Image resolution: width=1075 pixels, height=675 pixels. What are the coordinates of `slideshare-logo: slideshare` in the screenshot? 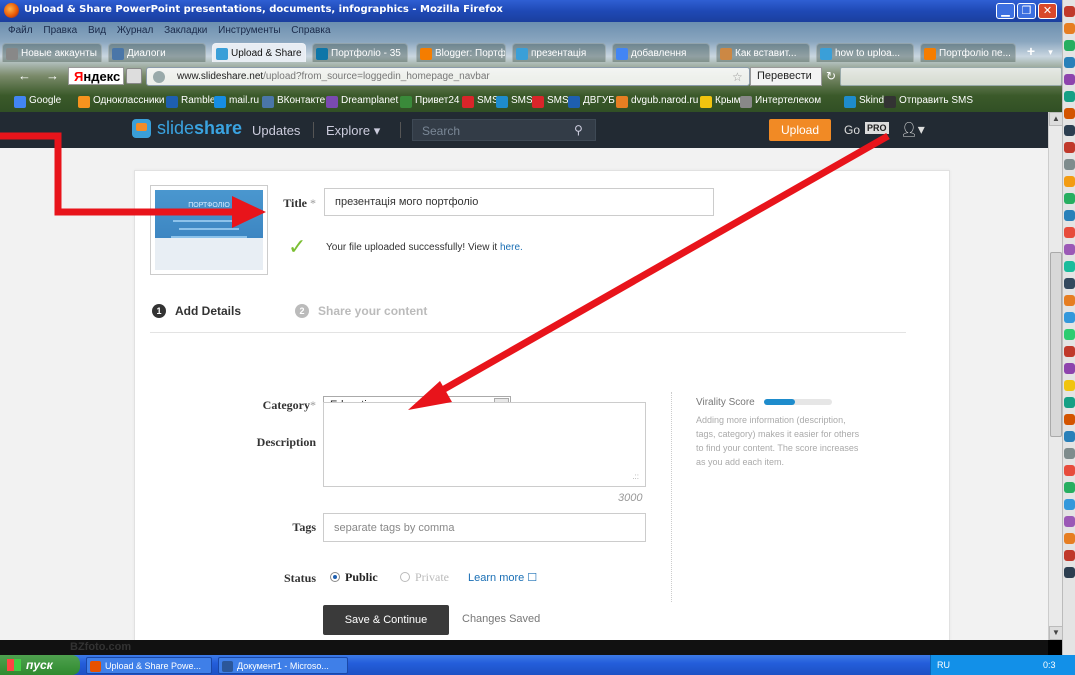 It's located at (199, 128).